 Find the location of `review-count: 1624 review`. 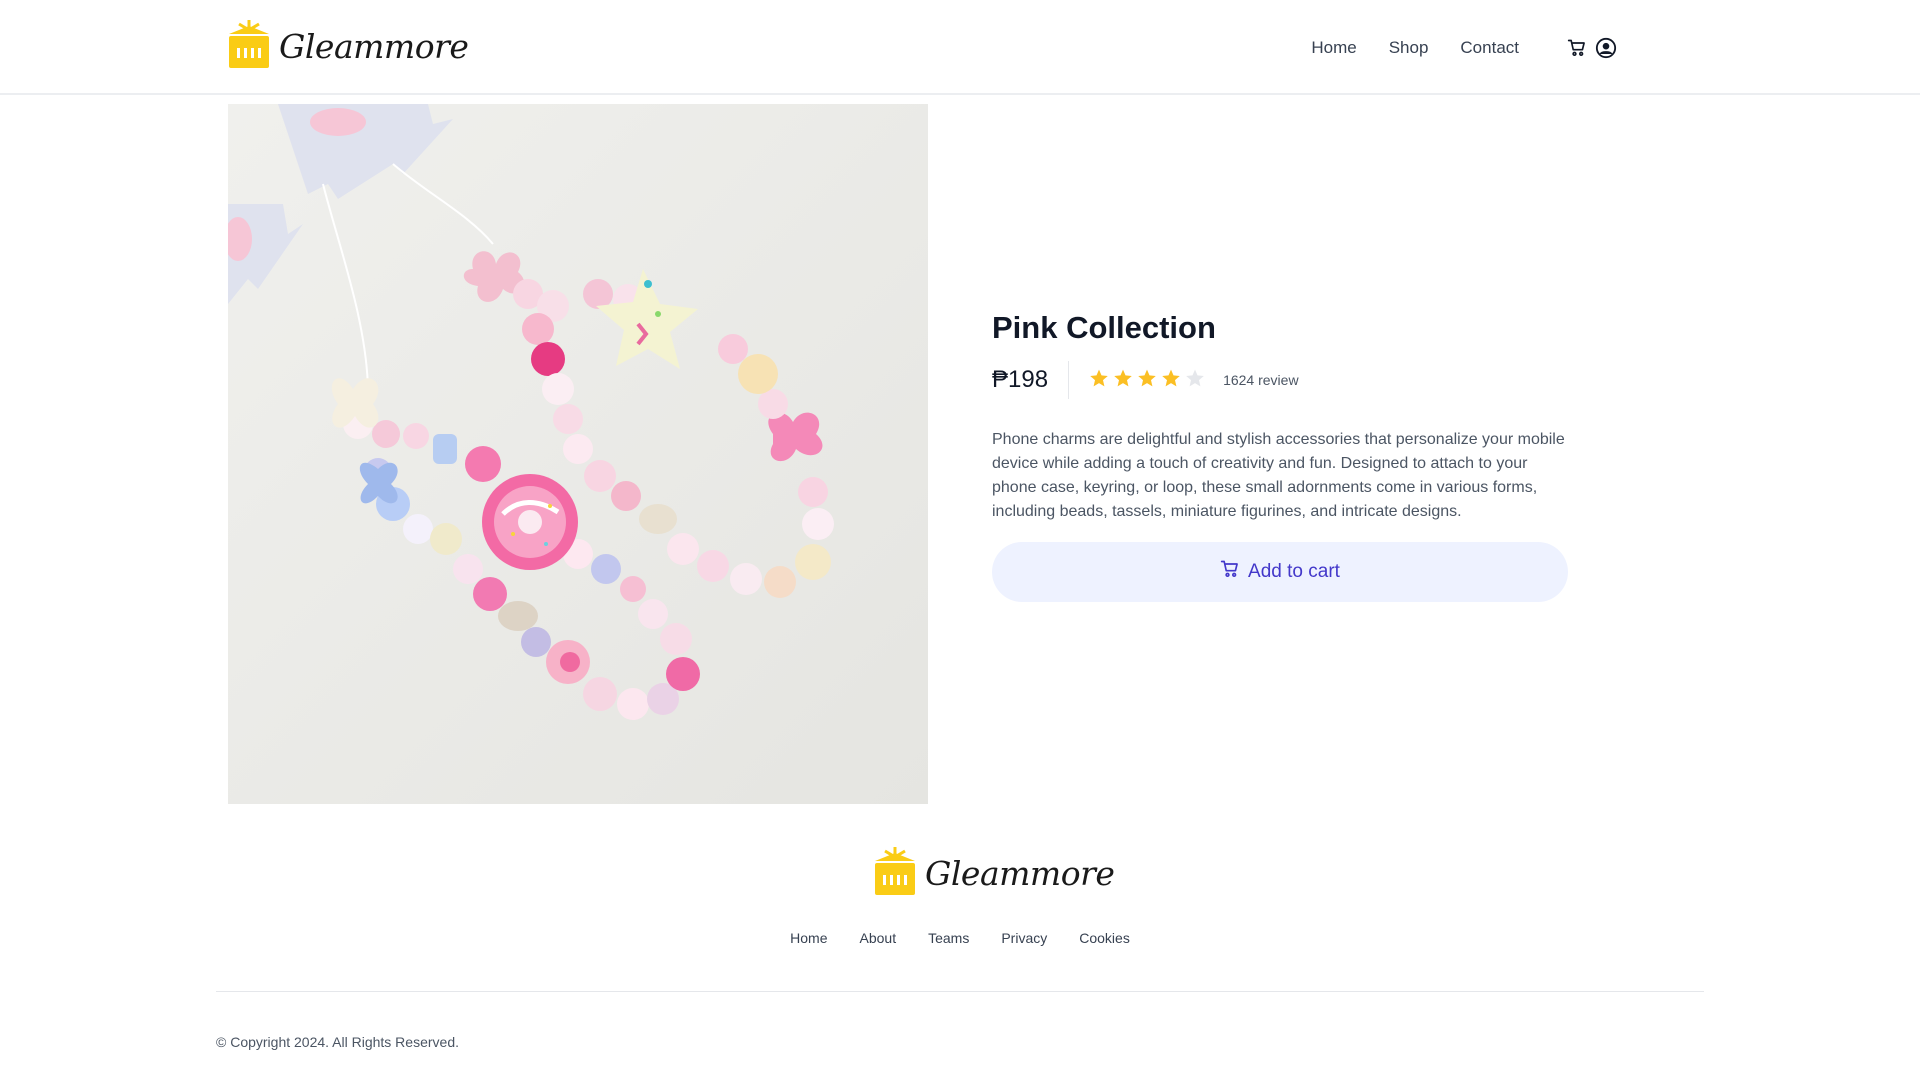

review-count: 1624 review is located at coordinates (1261, 380).